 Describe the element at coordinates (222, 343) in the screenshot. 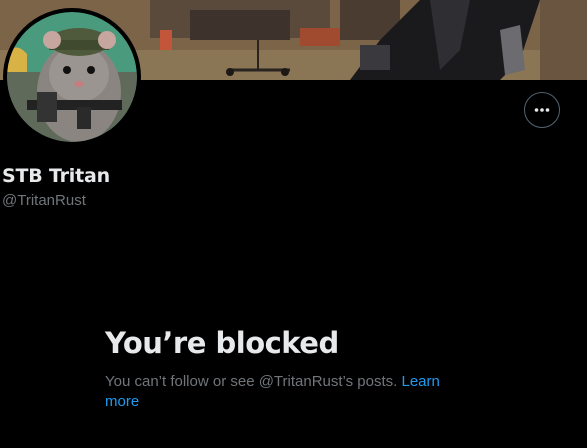

I see `blocked-title: You’re blocked` at that location.